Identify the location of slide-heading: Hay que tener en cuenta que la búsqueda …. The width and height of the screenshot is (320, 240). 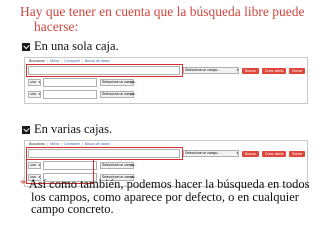
(162, 19).